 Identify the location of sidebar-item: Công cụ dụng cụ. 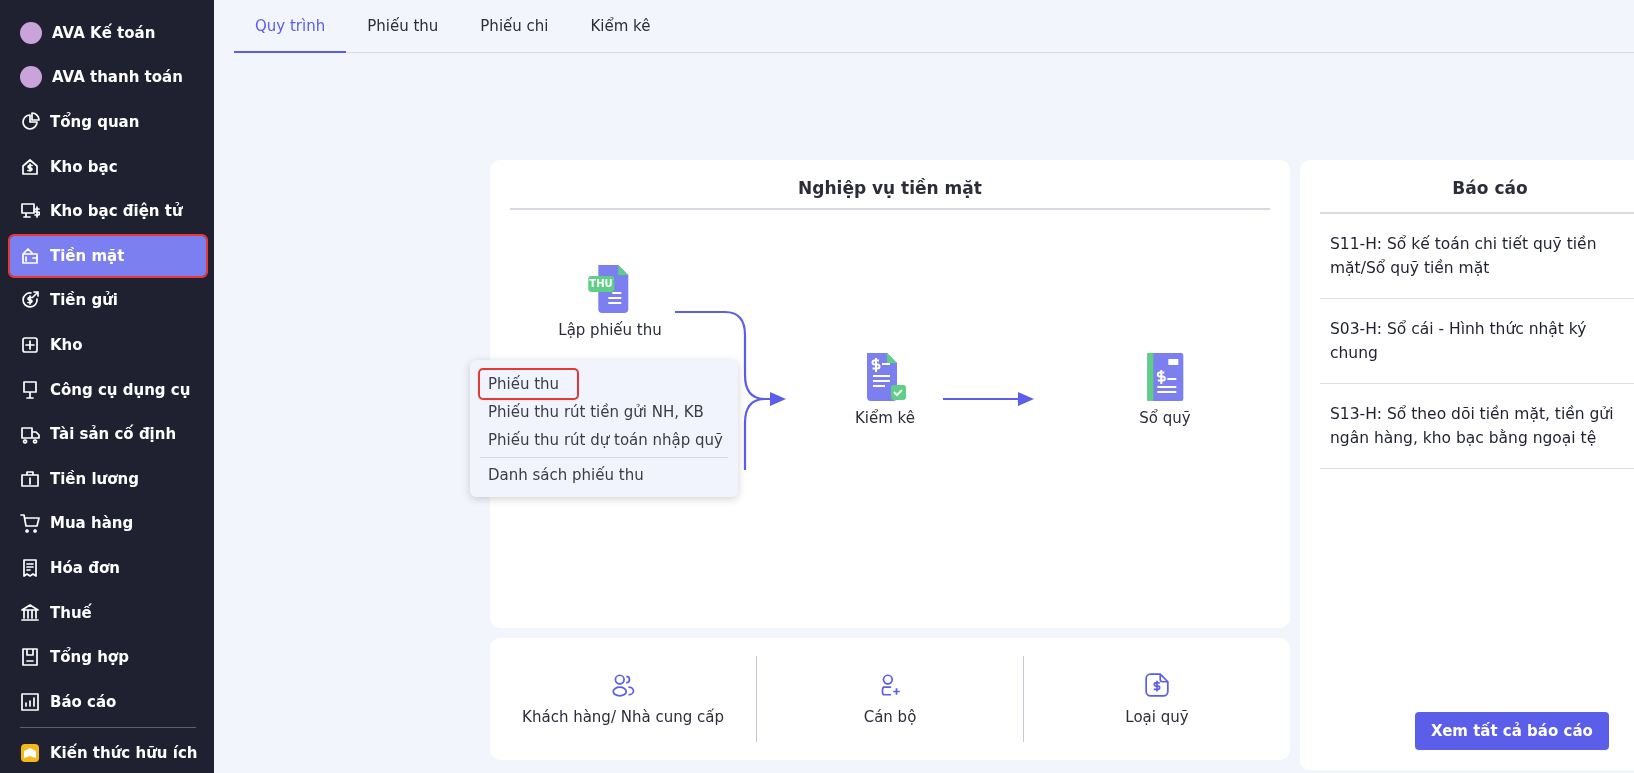
(108, 389).